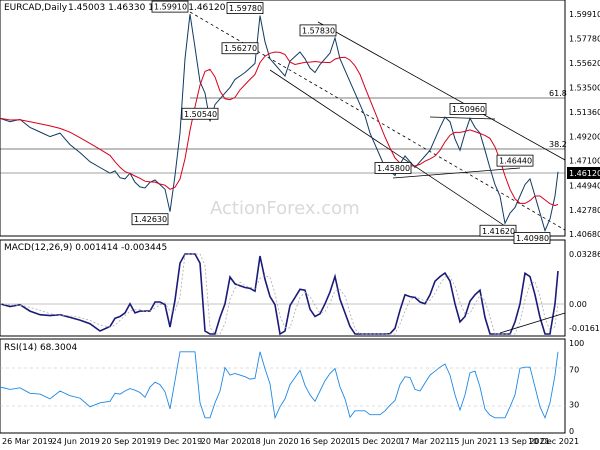 The image size is (600, 450). I want to click on rsi-tick-label: 100, so click(576, 343).